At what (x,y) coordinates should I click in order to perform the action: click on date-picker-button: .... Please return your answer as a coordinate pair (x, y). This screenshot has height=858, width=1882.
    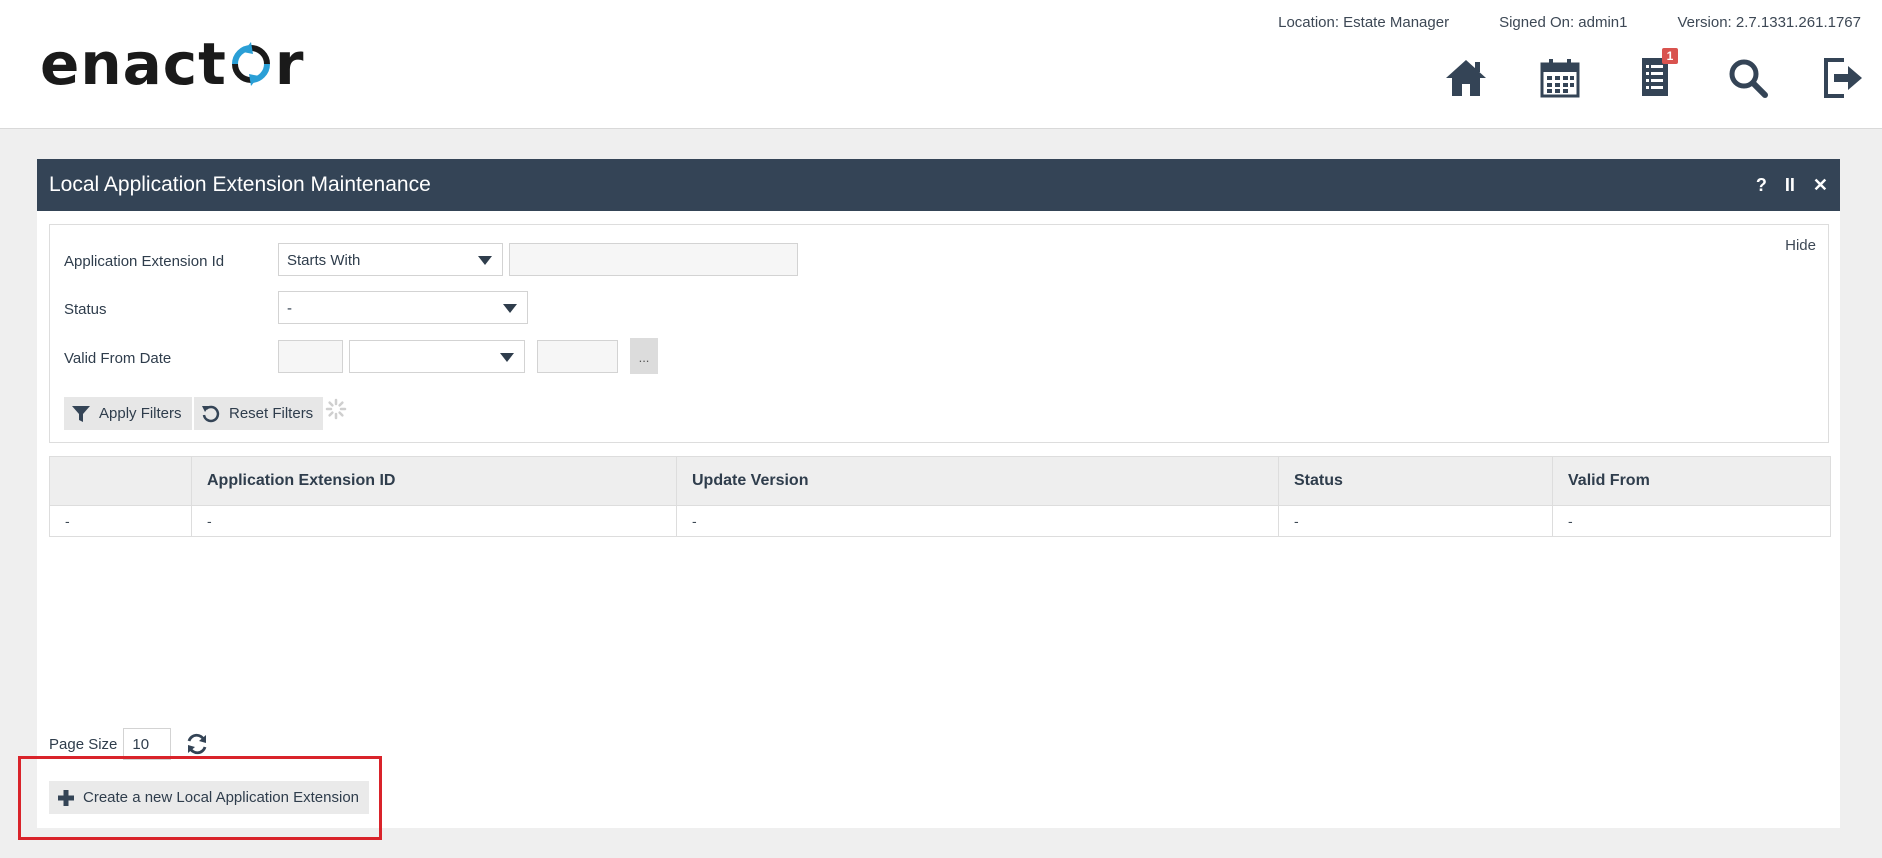
    Looking at the image, I should click on (644, 356).